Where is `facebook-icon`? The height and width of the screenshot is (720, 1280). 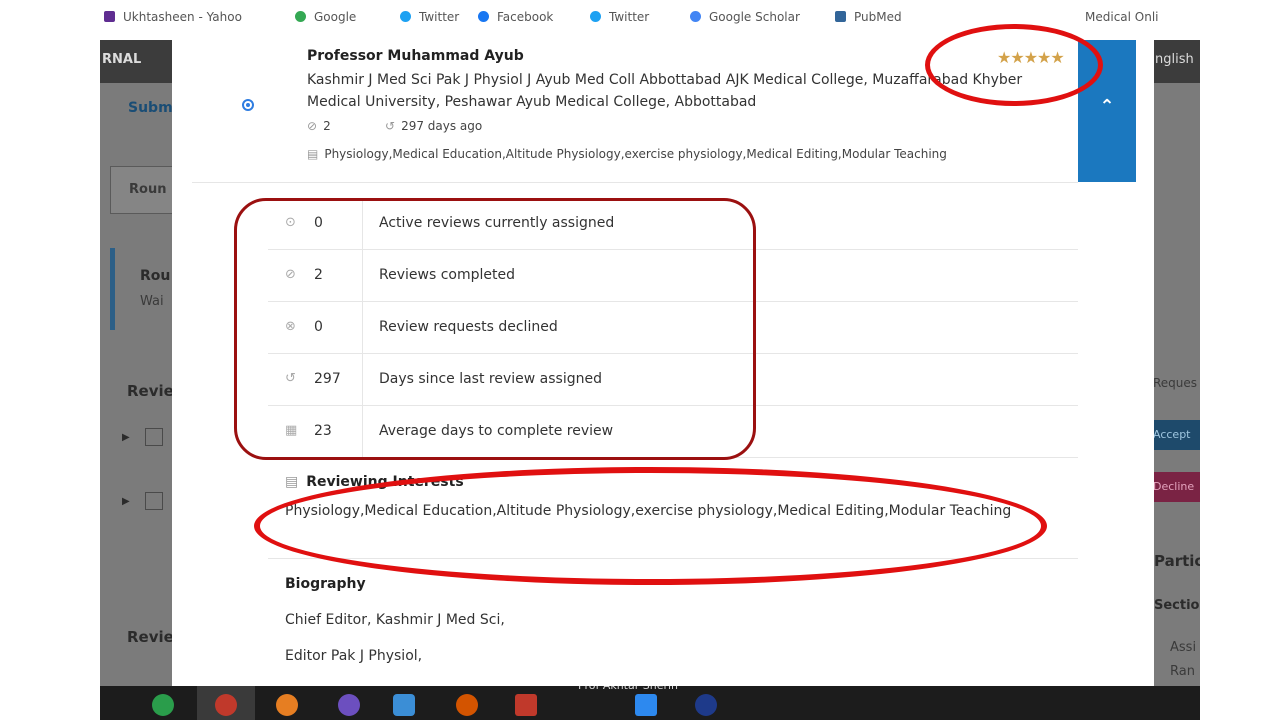 facebook-icon is located at coordinates (483, 16).